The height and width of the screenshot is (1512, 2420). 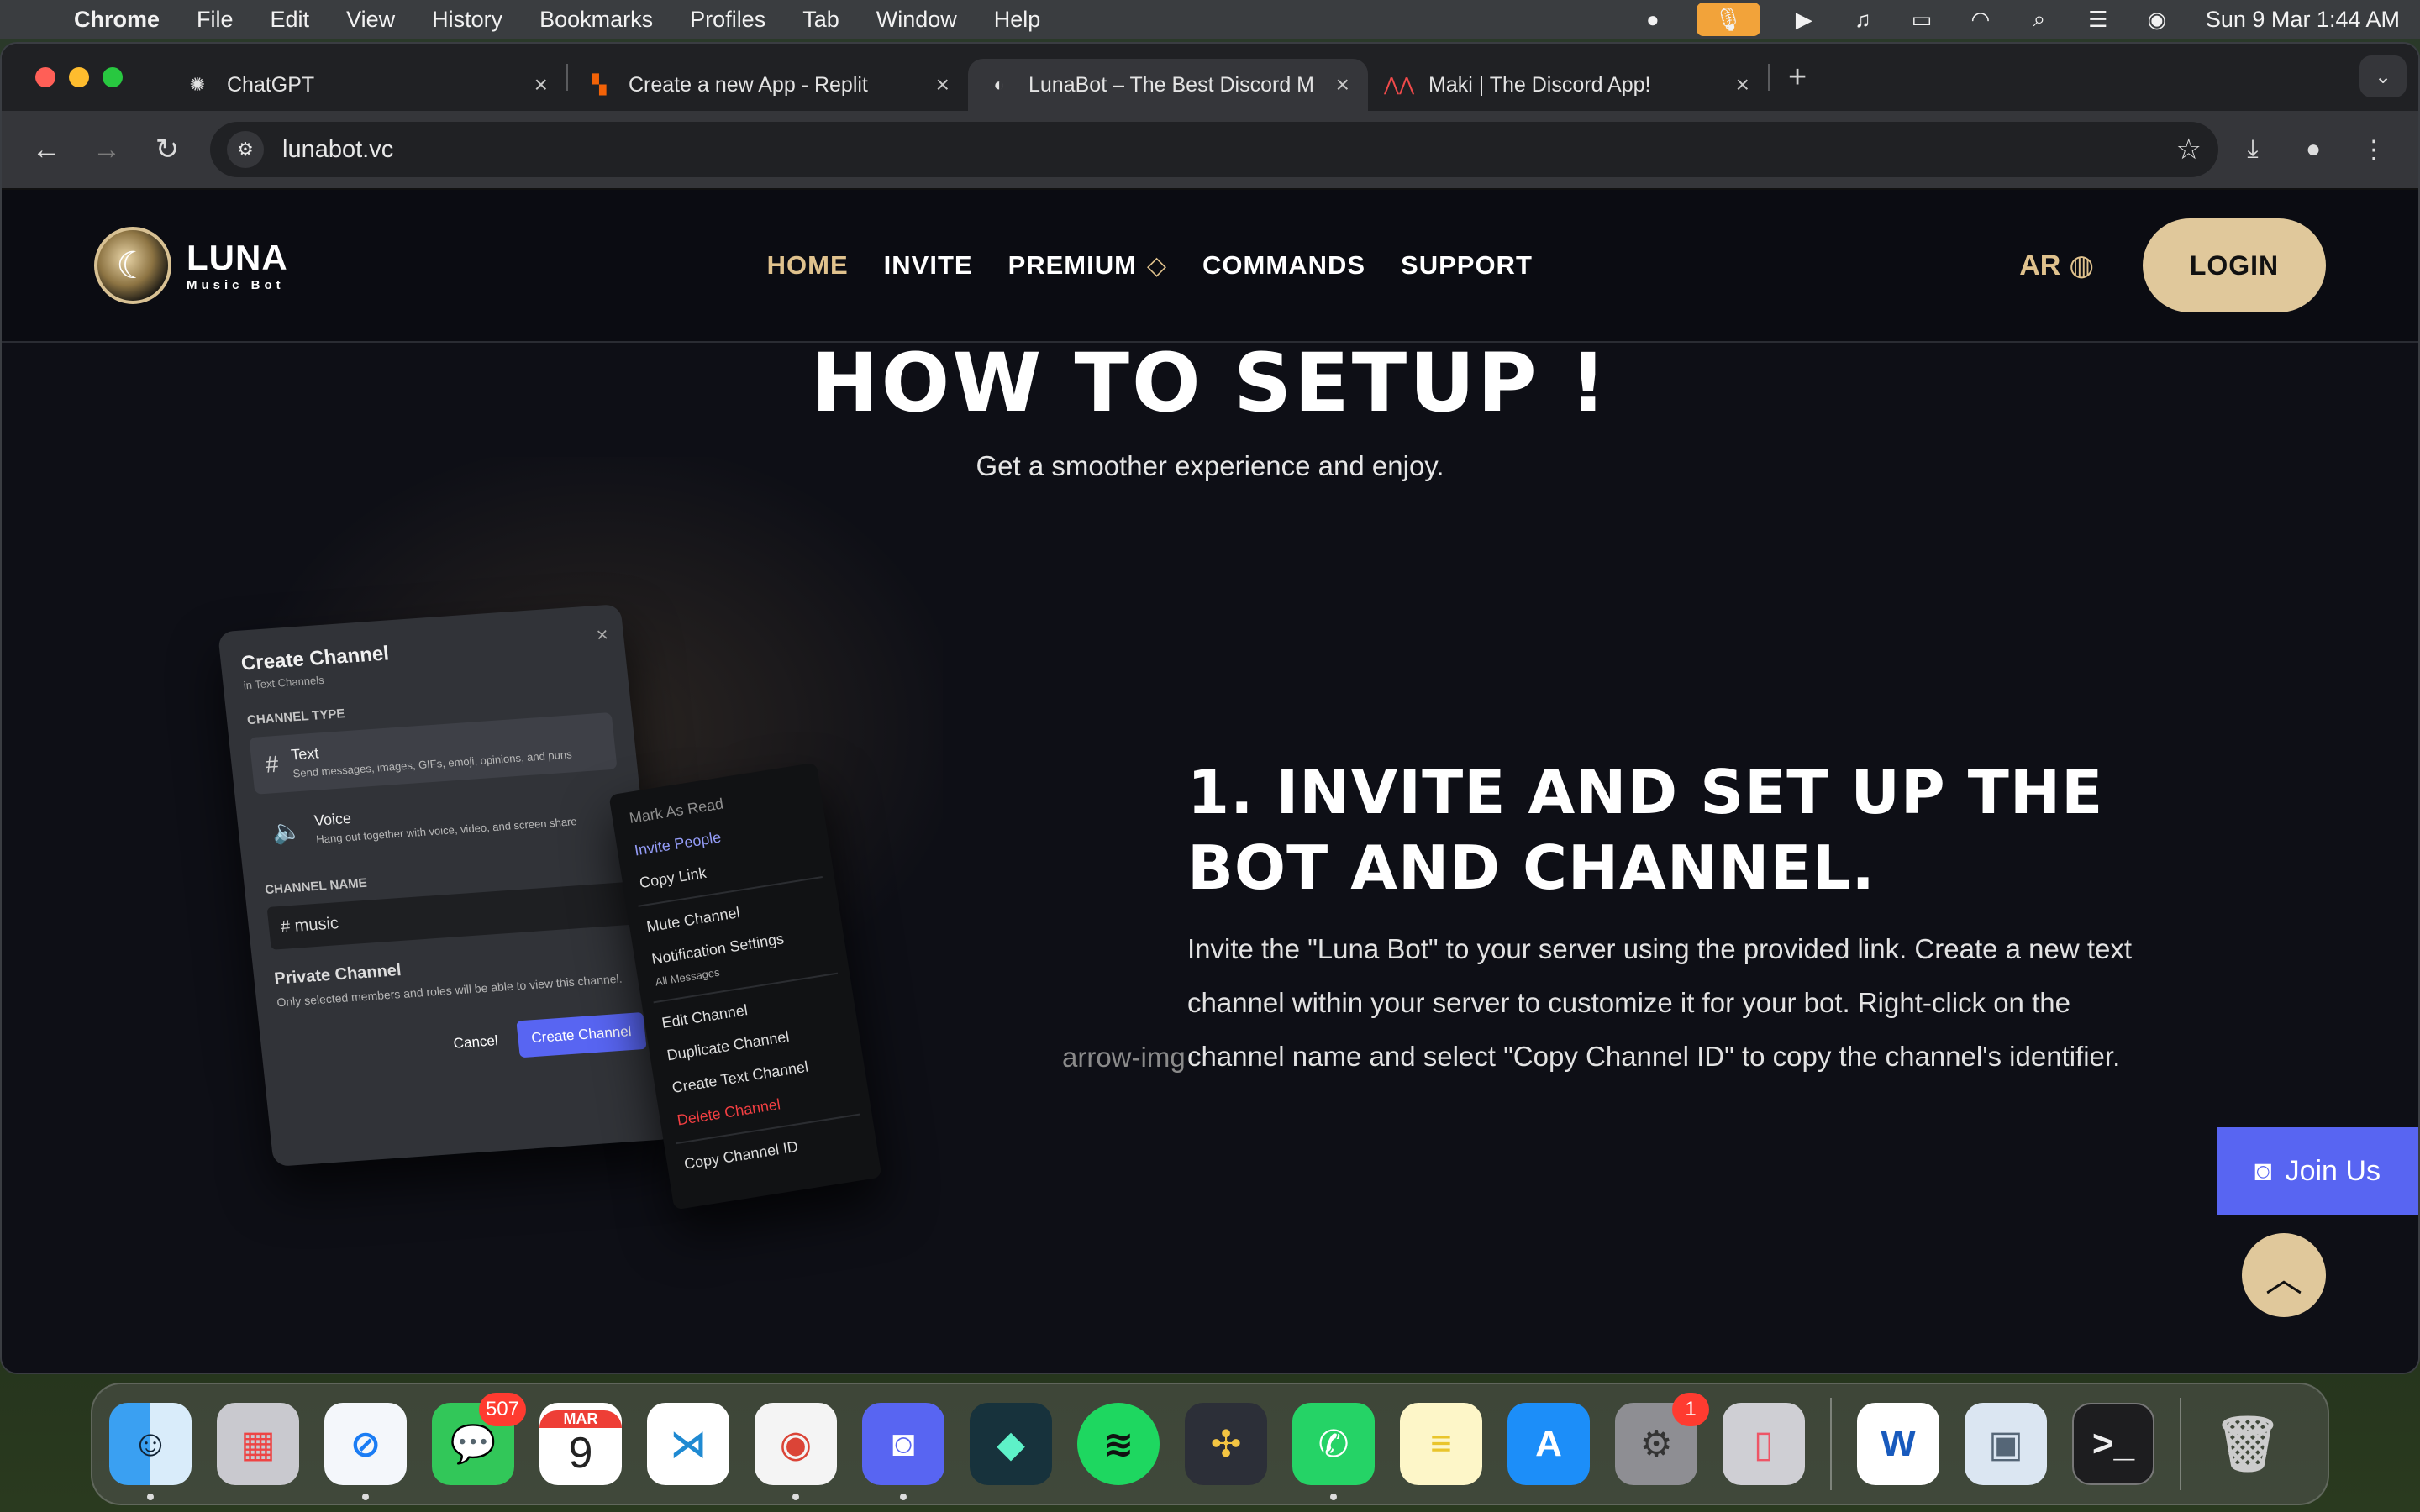 What do you see at coordinates (366, 85) in the screenshot?
I see `tab-chatgpt: ✺ ChatGPT ×` at bounding box center [366, 85].